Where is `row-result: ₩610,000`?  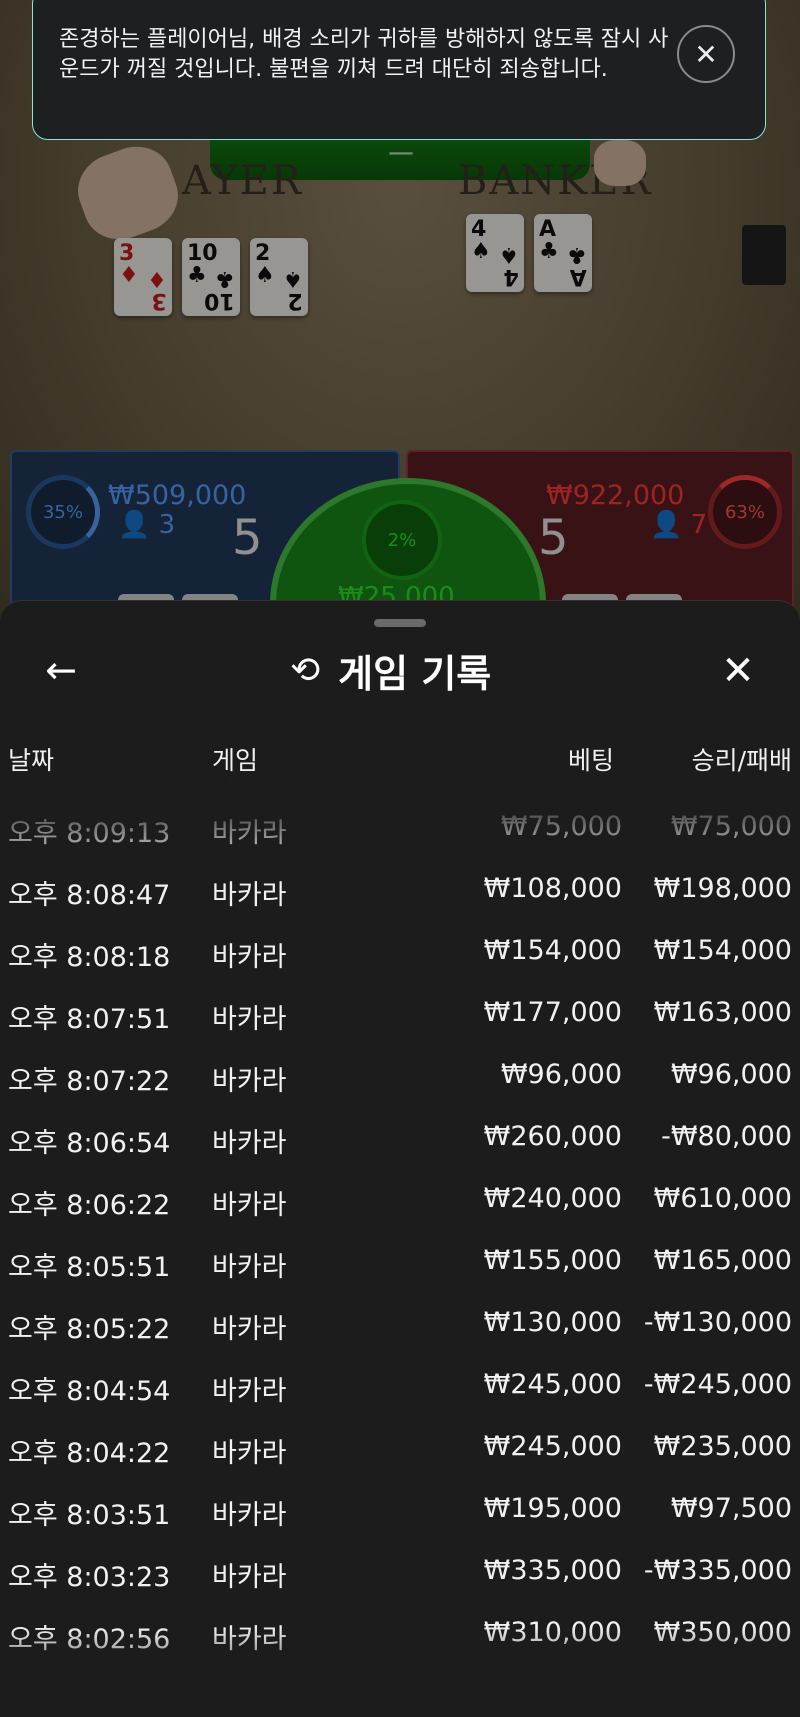
row-result: ₩610,000 is located at coordinates (722, 1198).